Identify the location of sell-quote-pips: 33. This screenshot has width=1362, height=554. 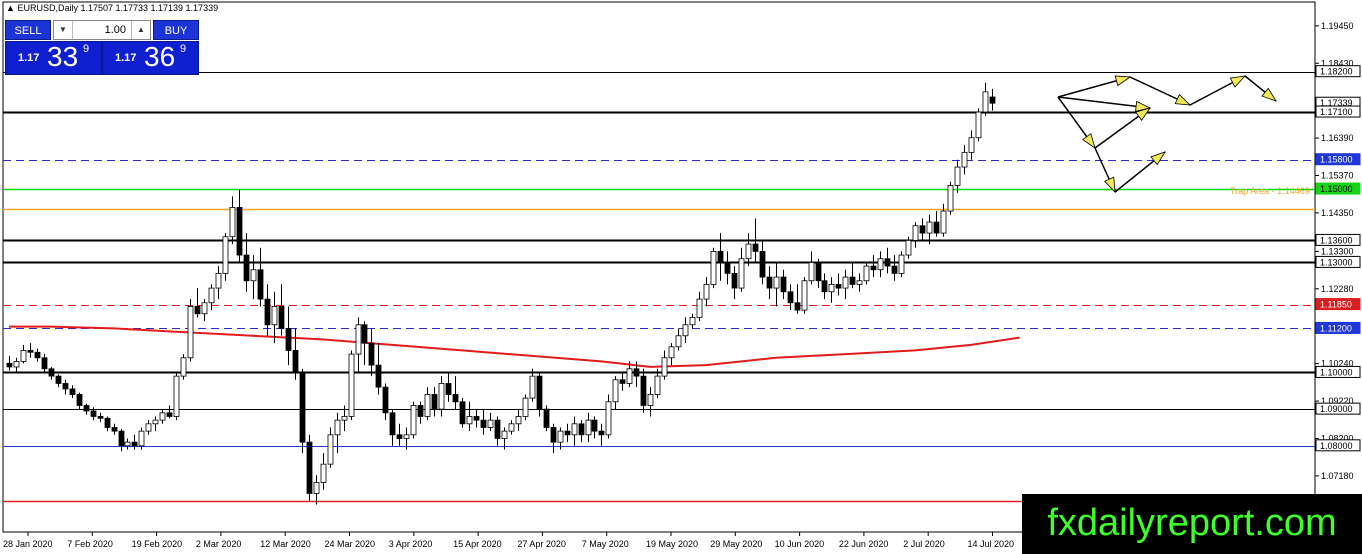
(63, 56).